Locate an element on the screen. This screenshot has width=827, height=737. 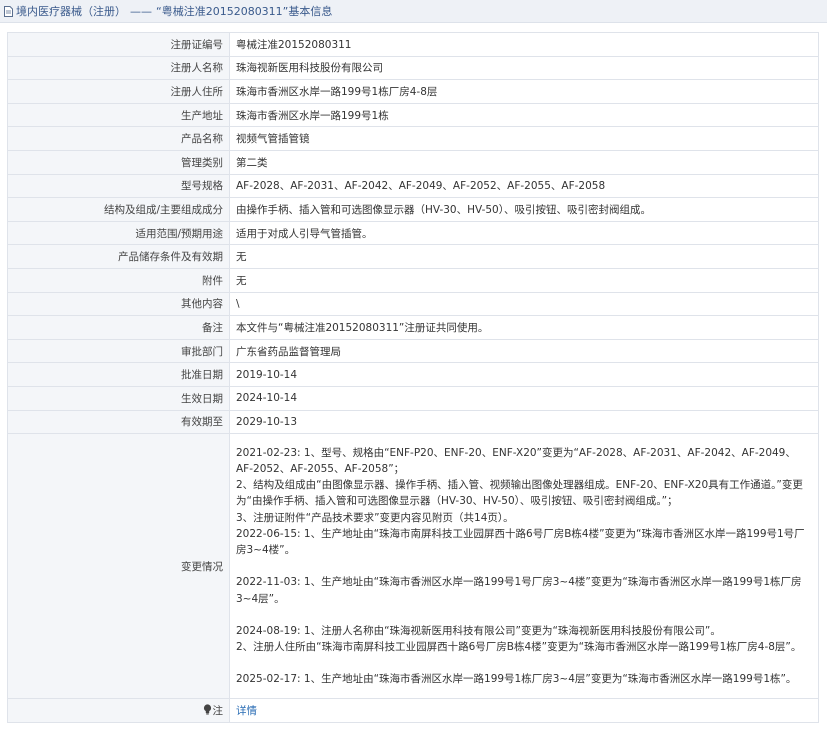
note-label: 注 is located at coordinates (218, 710).